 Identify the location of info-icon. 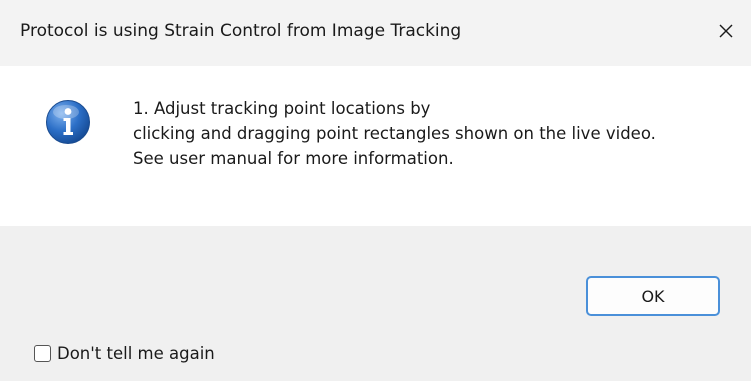
(68, 122).